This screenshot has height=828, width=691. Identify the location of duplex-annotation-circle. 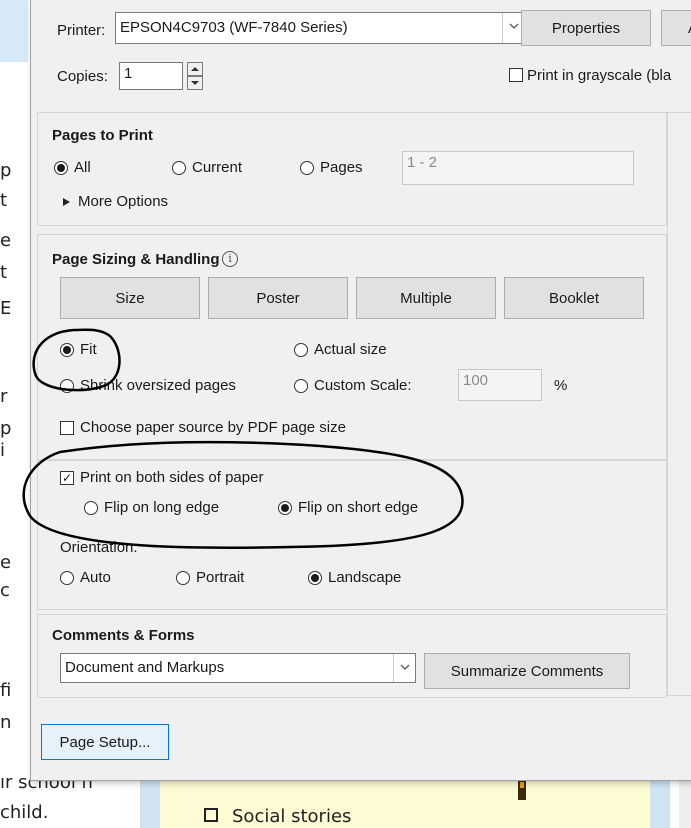
(243, 495).